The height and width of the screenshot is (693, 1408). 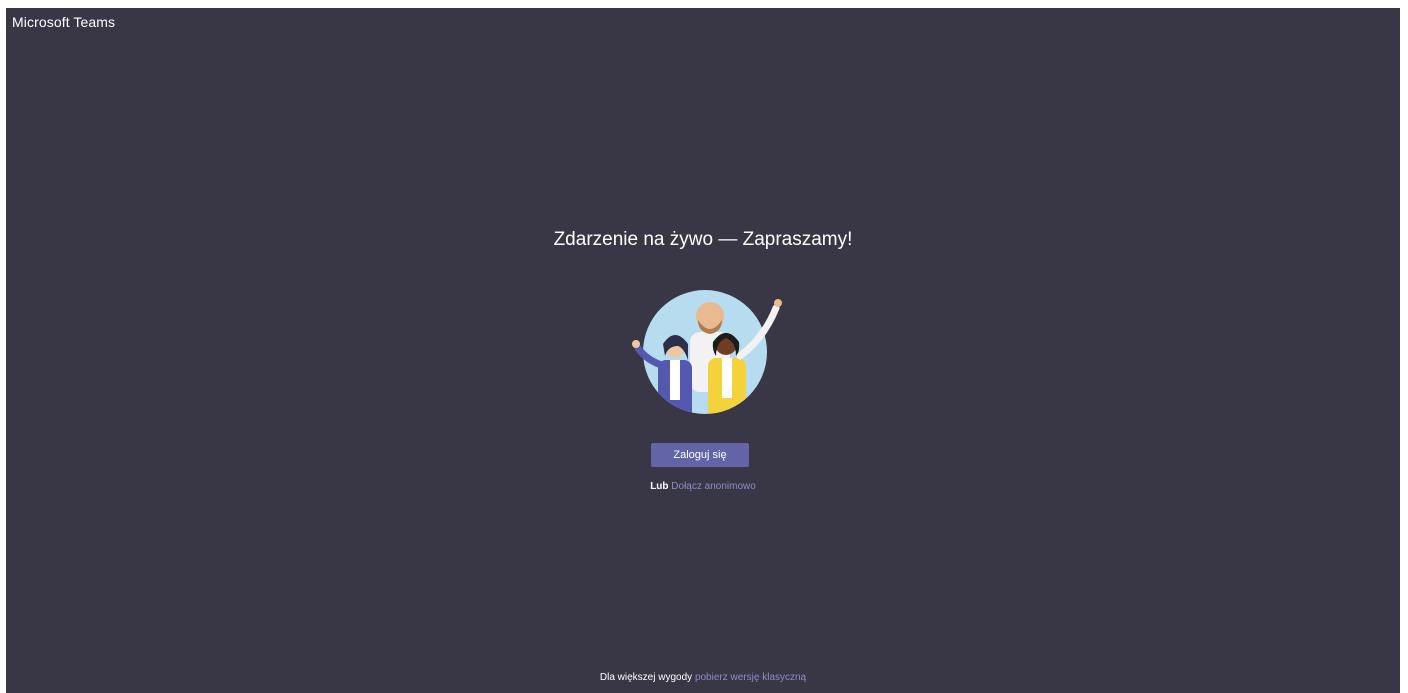 I want to click on or-label: Lub, so click(x=659, y=486).